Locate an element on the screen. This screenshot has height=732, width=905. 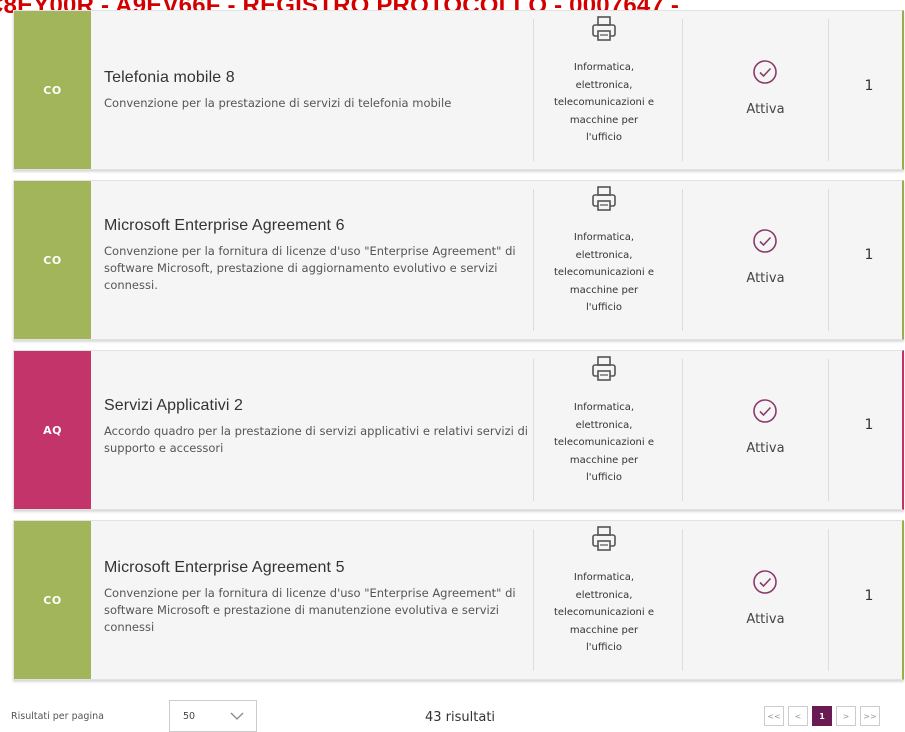
next-page-button: > is located at coordinates (846, 716).